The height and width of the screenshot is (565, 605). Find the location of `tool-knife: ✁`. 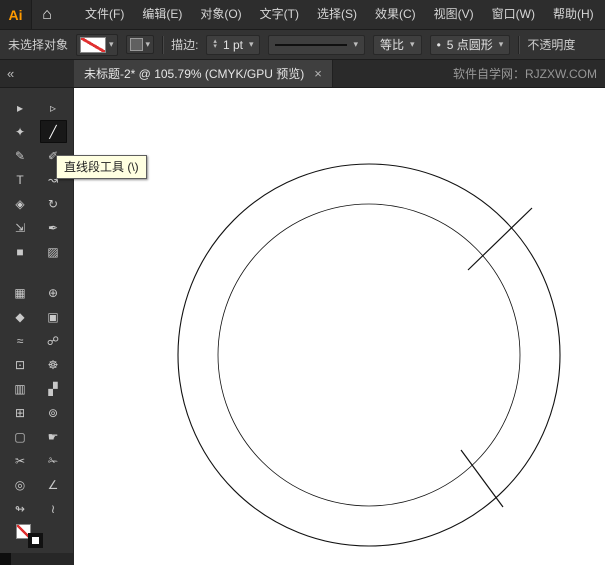

tool-knife: ✁ is located at coordinates (53, 460).